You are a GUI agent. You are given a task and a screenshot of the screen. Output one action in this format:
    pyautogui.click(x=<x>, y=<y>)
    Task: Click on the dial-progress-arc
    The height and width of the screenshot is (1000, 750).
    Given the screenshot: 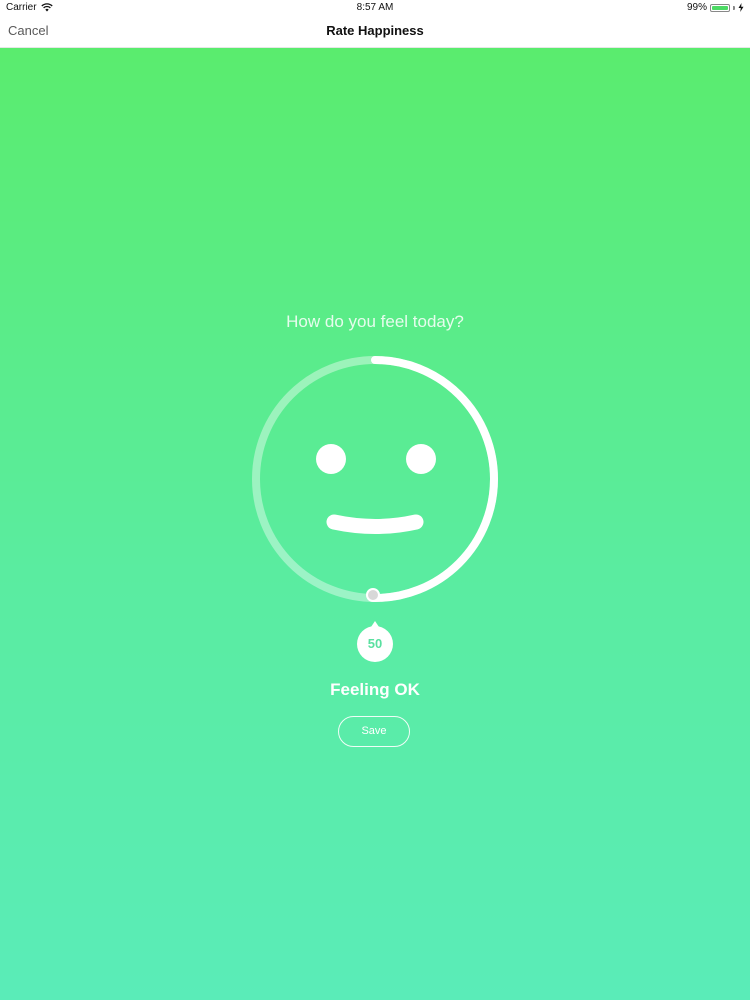 What is the action you would take?
    pyautogui.click(x=434, y=479)
    